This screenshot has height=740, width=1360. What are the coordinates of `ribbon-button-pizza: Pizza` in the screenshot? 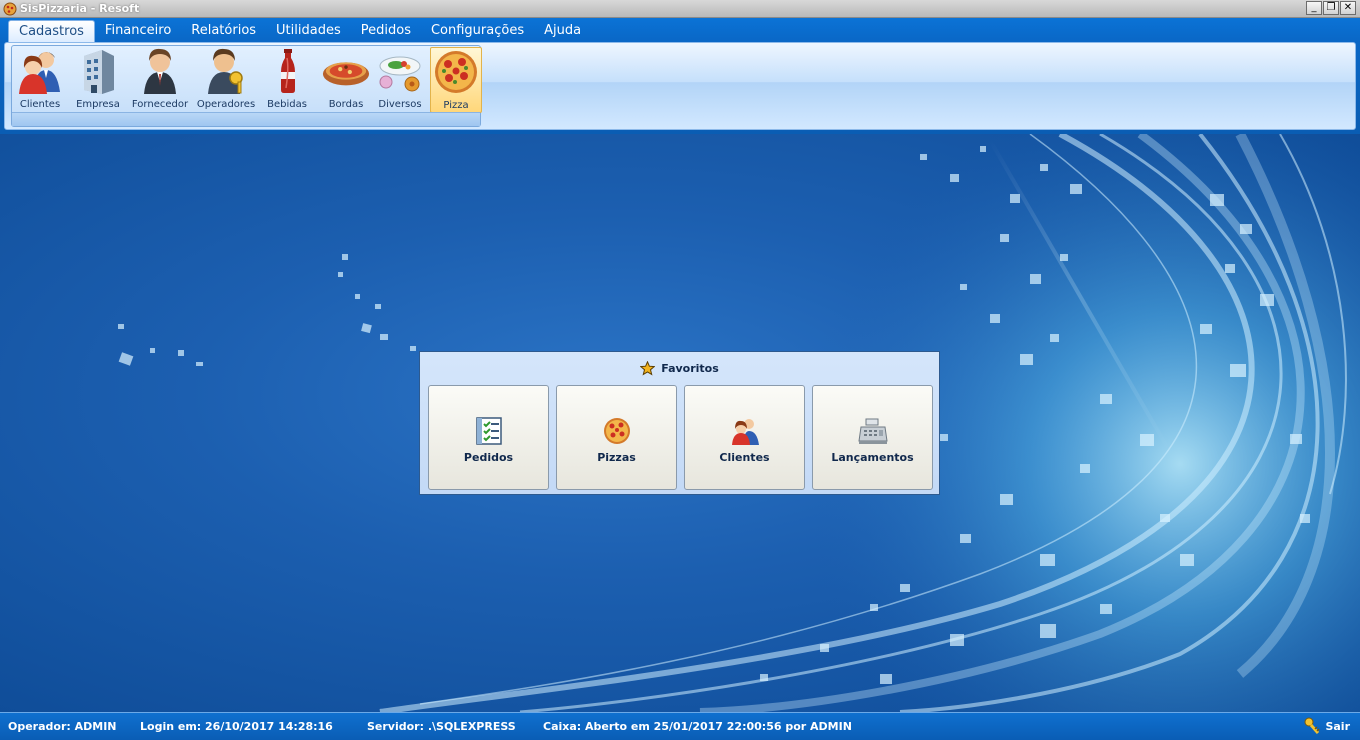 It's located at (456, 80).